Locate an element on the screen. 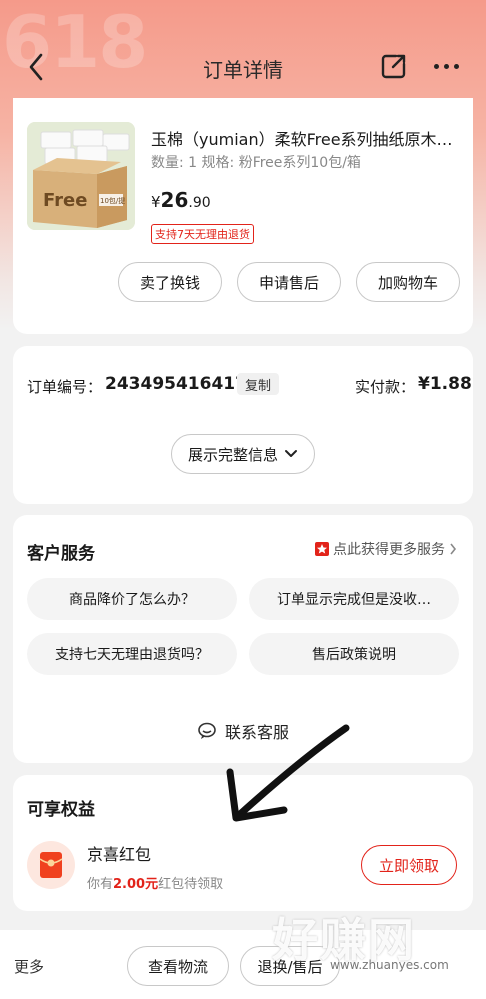 The height and width of the screenshot is (999, 486). order-number-label: 订单编号： is located at coordinates (65, 387).